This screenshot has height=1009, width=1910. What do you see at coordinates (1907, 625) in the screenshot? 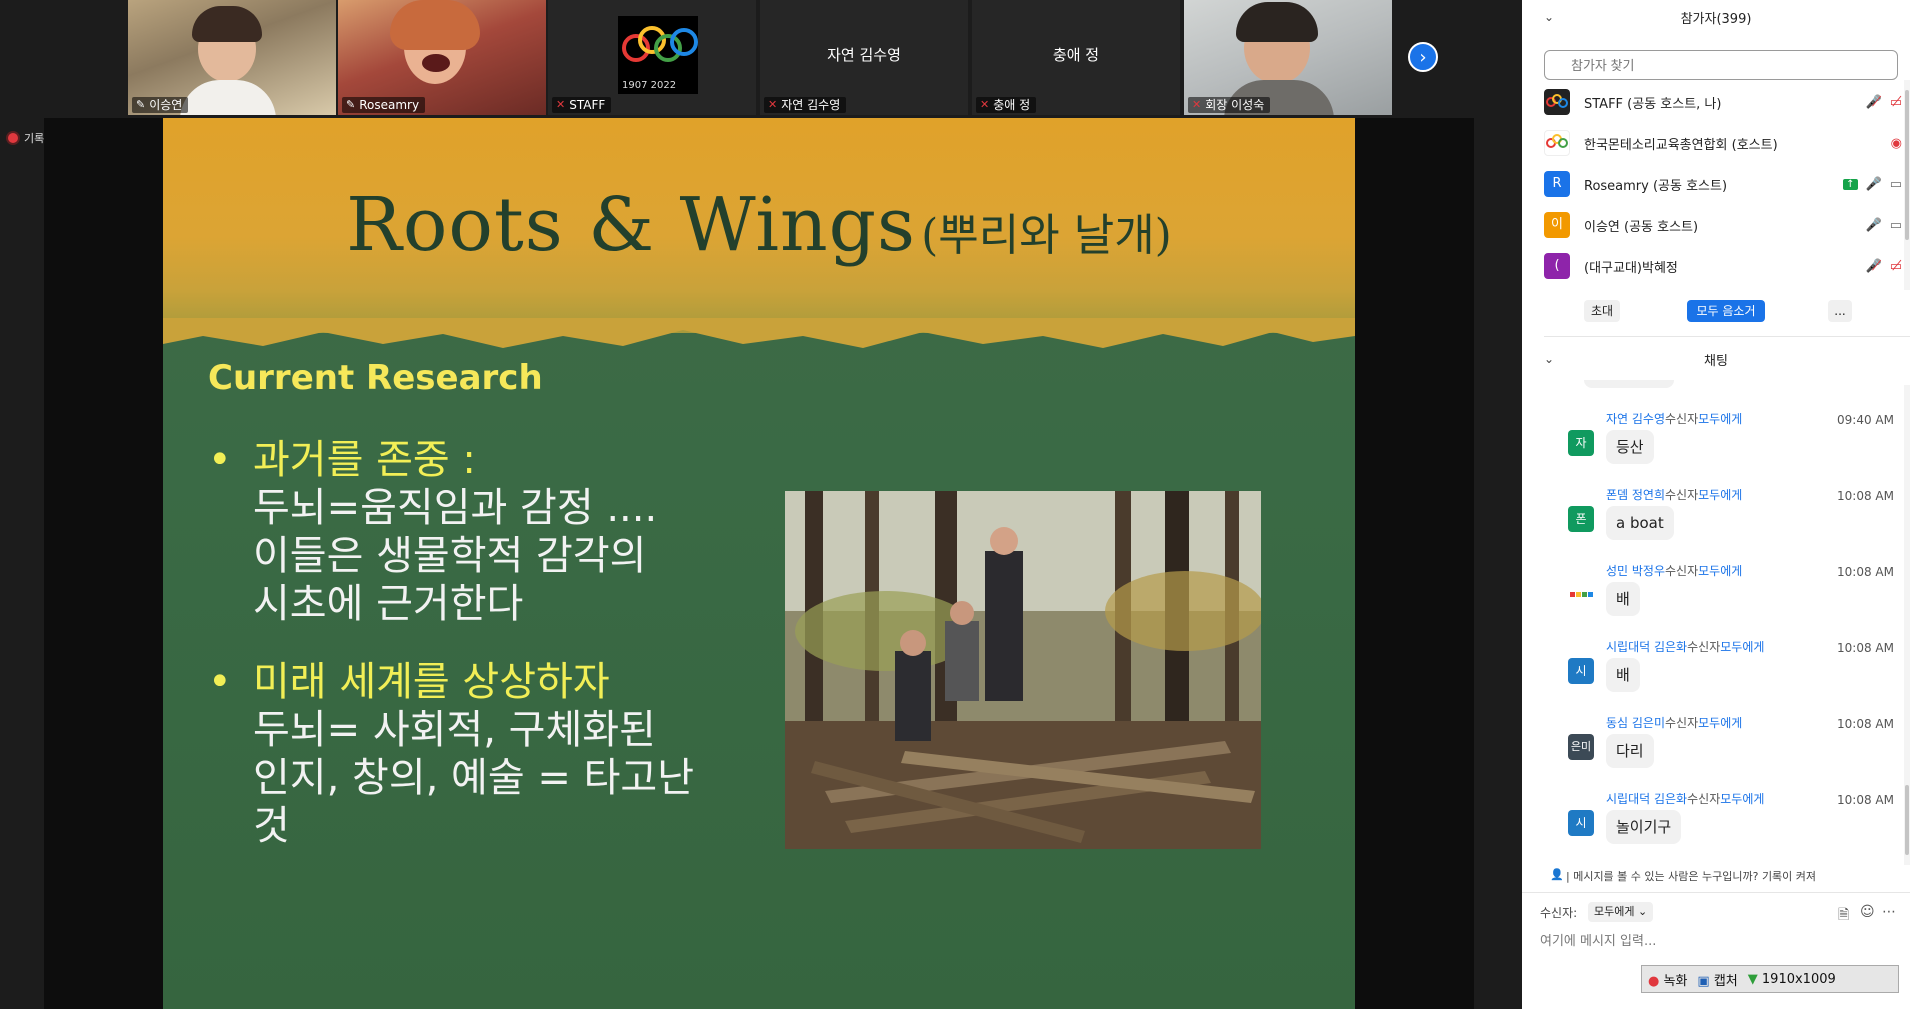
I see `chat-scrollbar` at bounding box center [1907, 625].